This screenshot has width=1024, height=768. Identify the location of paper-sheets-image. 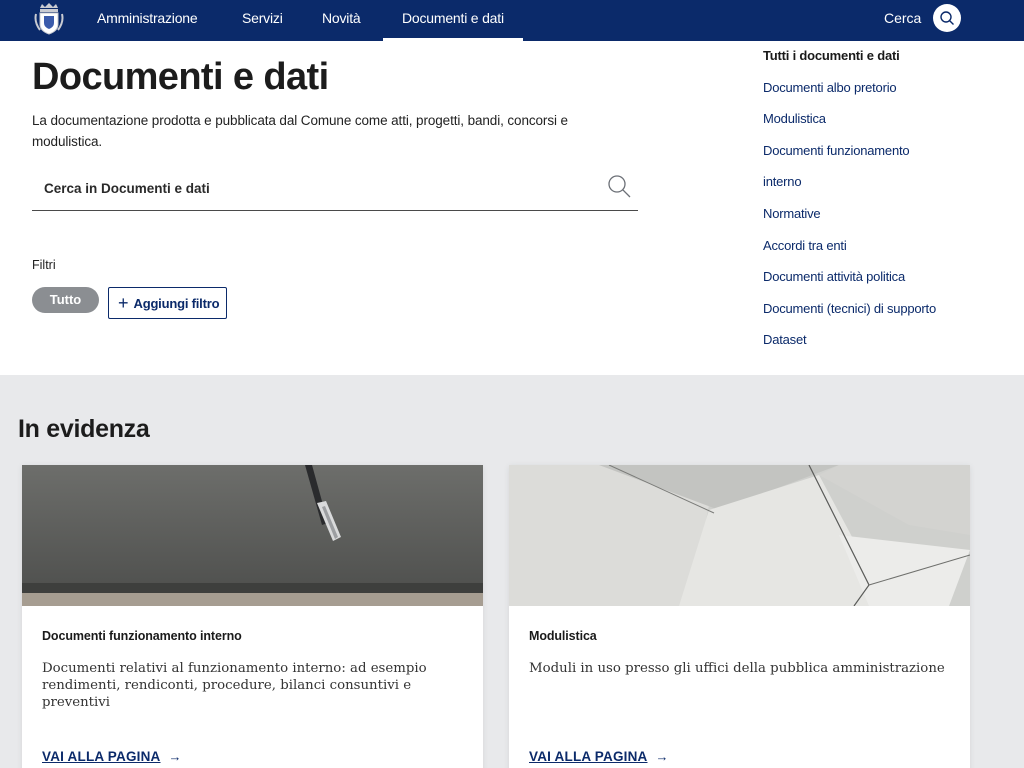
(739, 535).